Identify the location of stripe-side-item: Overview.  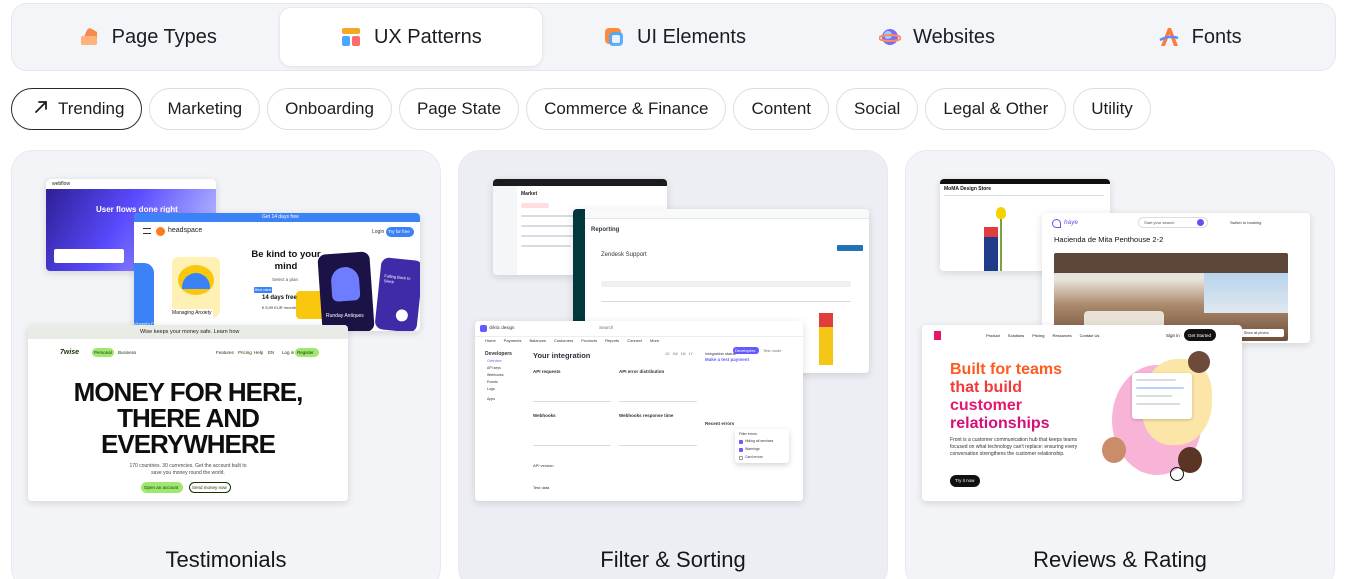
(494, 361).